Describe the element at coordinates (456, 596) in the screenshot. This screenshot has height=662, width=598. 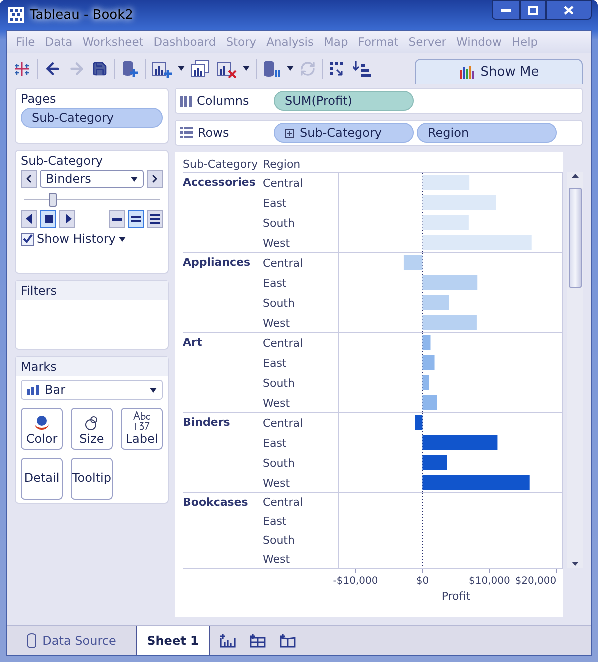
I see `axis-title: Profit` at that location.